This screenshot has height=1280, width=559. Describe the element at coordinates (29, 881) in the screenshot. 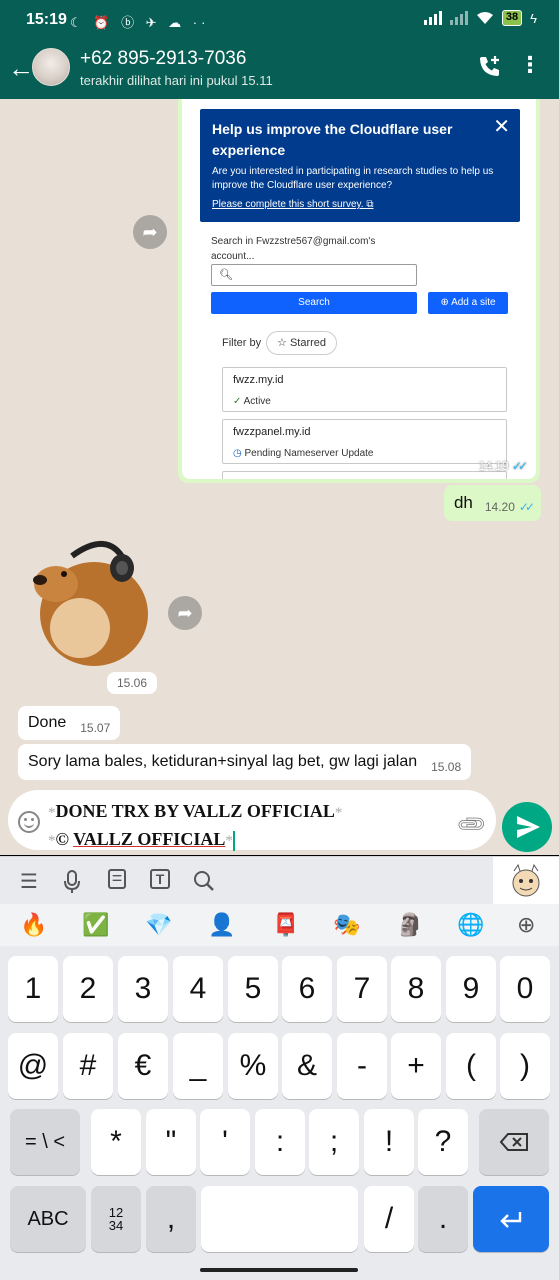

I see `menu-icon: ☰` at that location.